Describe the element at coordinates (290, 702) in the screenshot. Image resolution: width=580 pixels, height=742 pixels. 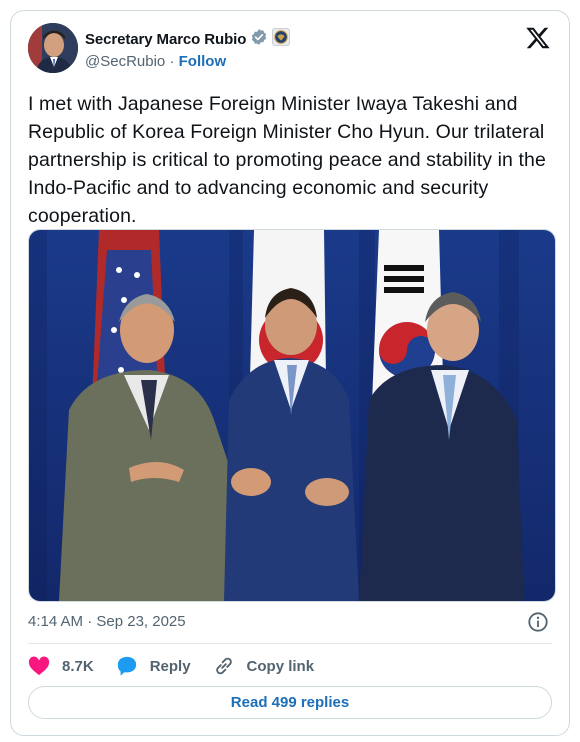
I see `read-replies-button: Read 499 replies` at that location.